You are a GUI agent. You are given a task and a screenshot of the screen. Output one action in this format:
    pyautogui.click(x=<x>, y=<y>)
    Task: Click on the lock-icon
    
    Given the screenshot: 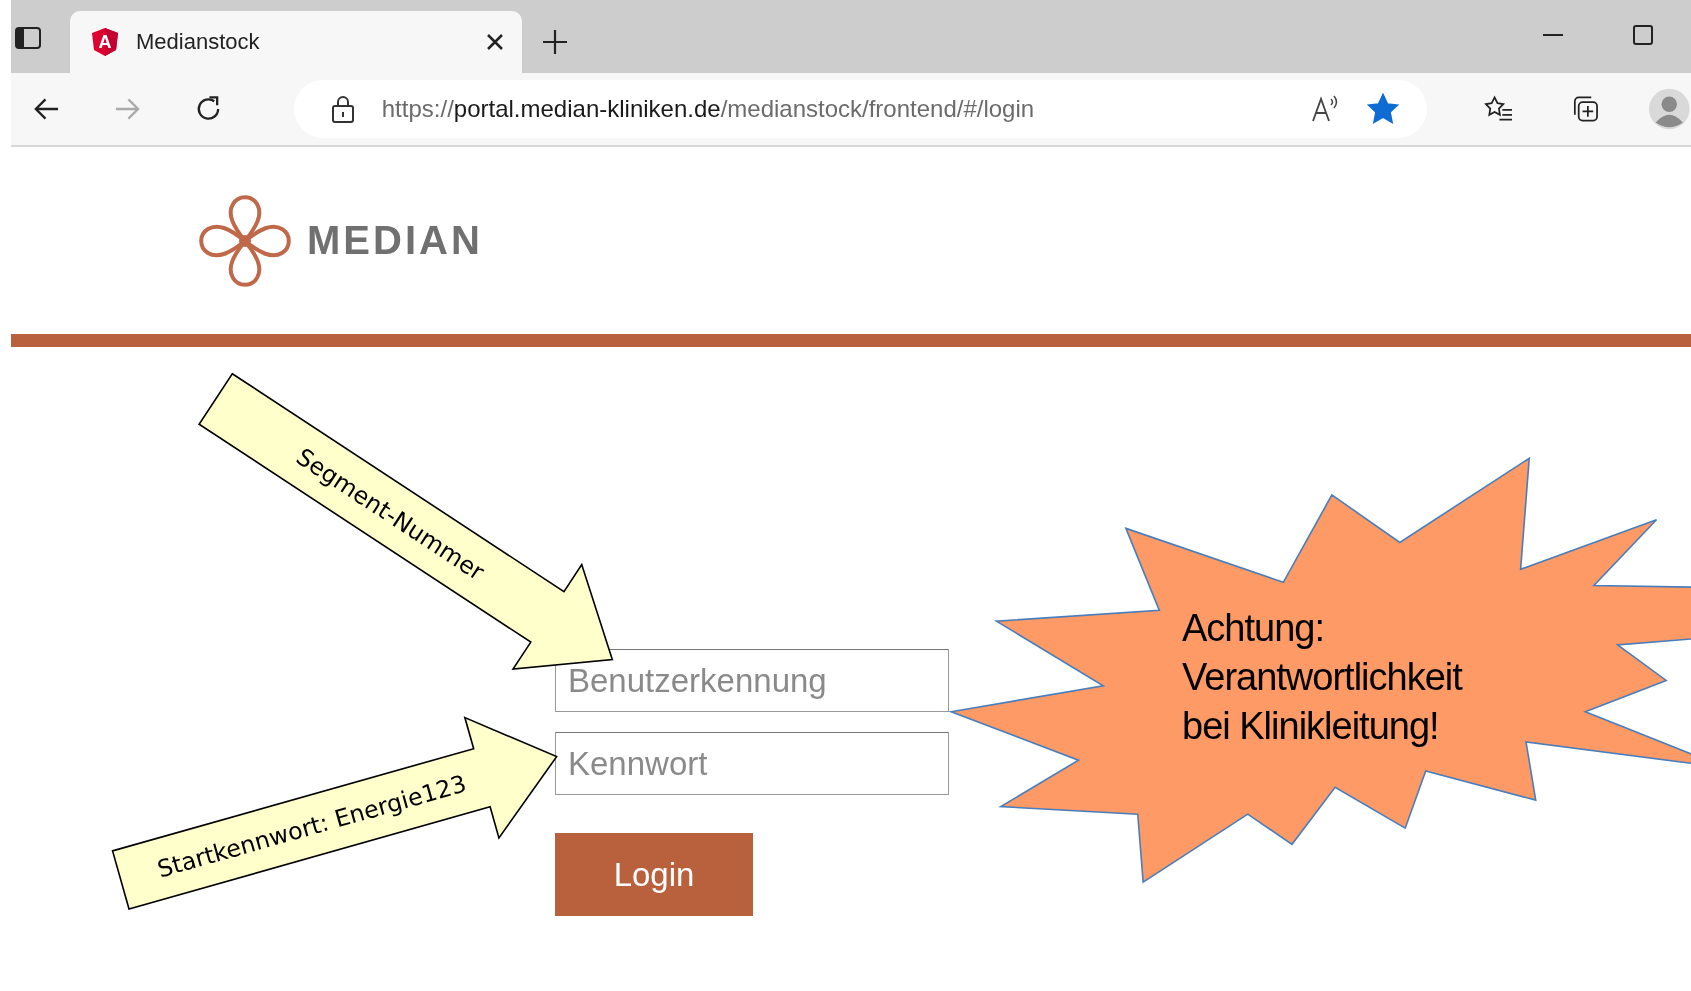 What is the action you would take?
    pyautogui.click(x=342, y=109)
    